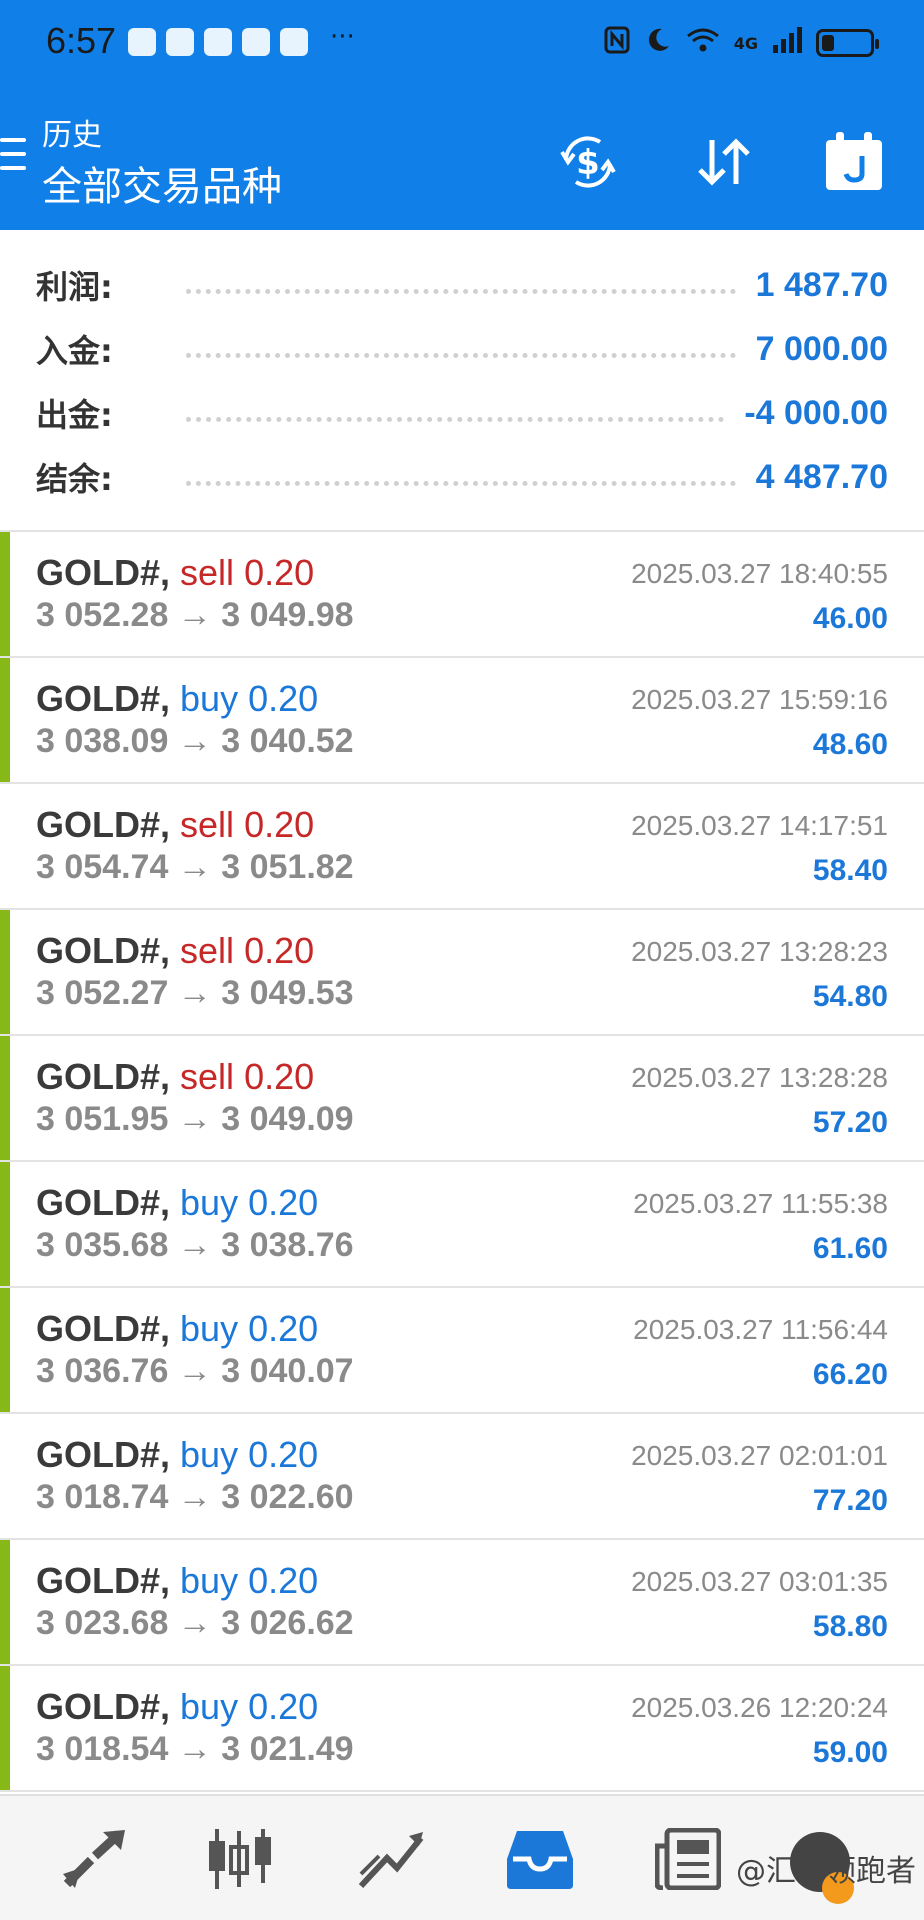  What do you see at coordinates (240, 1859) in the screenshot?
I see `nav-chart` at bounding box center [240, 1859].